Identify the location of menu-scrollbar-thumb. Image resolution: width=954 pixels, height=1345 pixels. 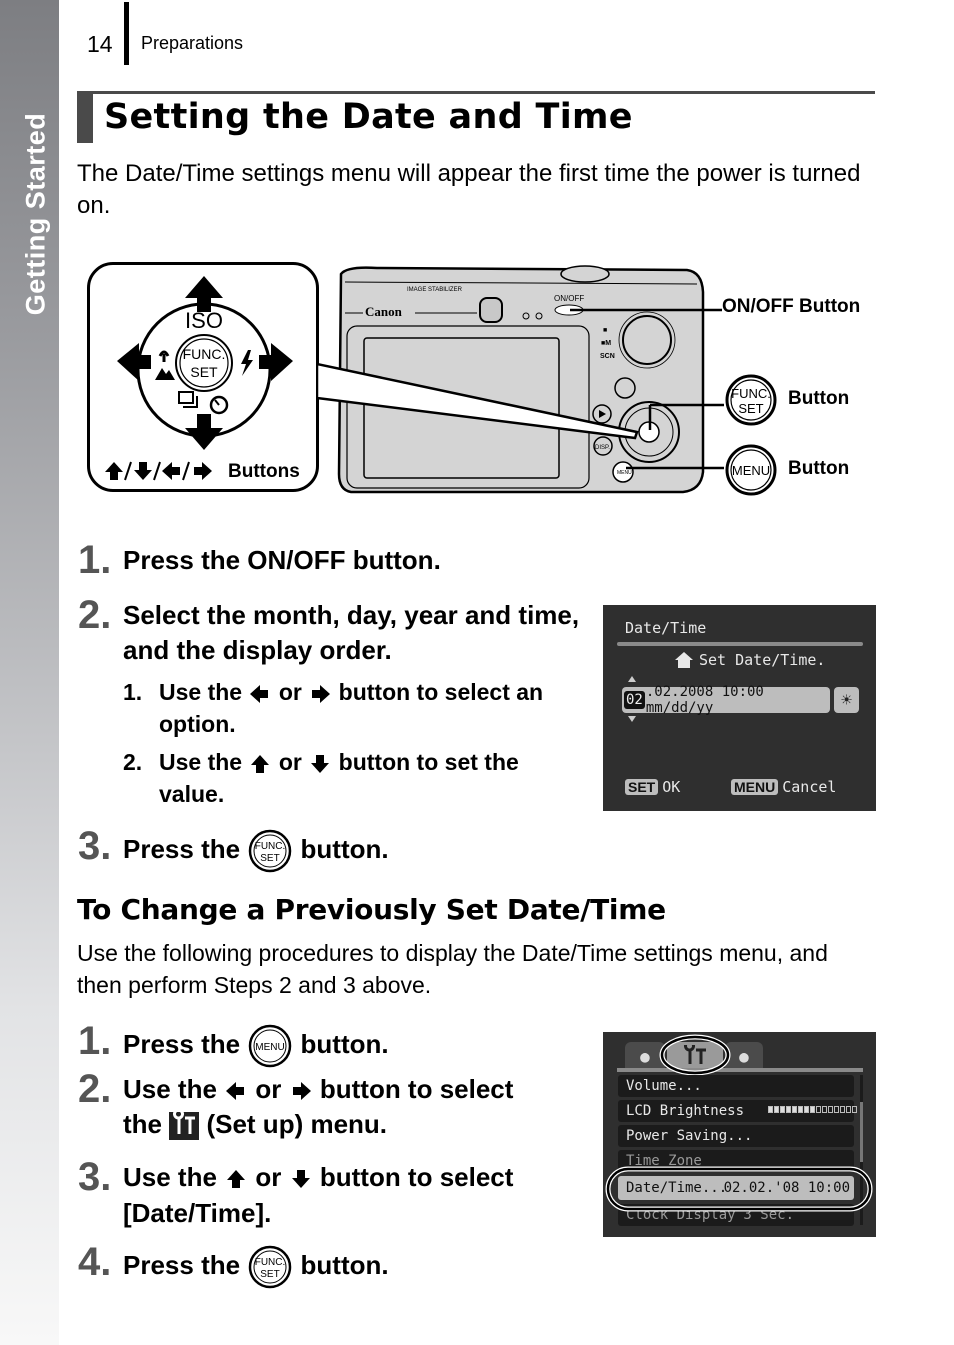
(861, 1132).